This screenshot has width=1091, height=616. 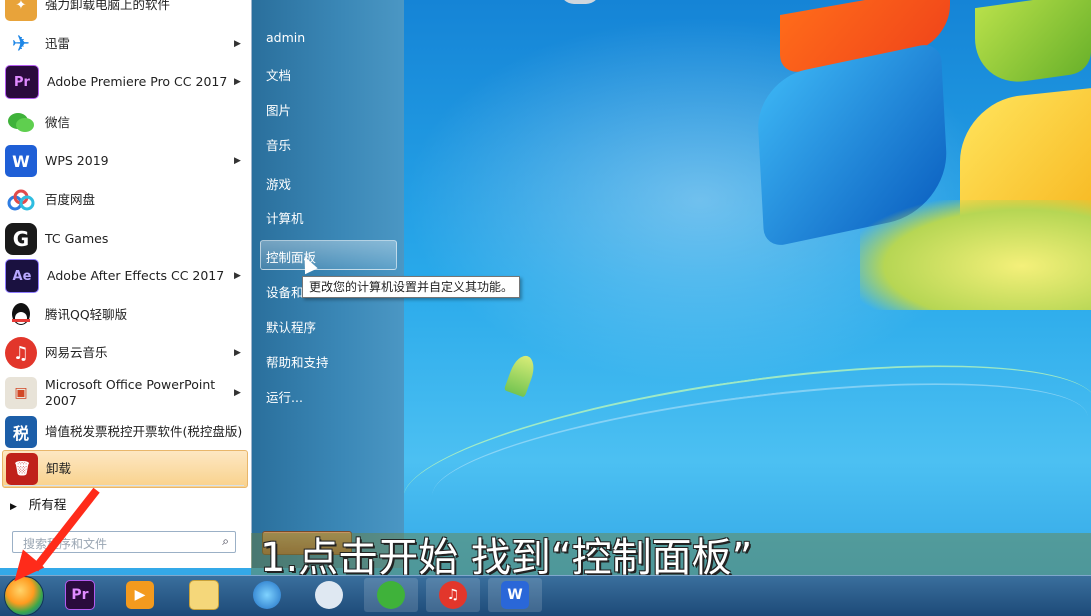 What do you see at coordinates (125, 123) in the screenshot?
I see `app-item-wechat: 微信` at bounding box center [125, 123].